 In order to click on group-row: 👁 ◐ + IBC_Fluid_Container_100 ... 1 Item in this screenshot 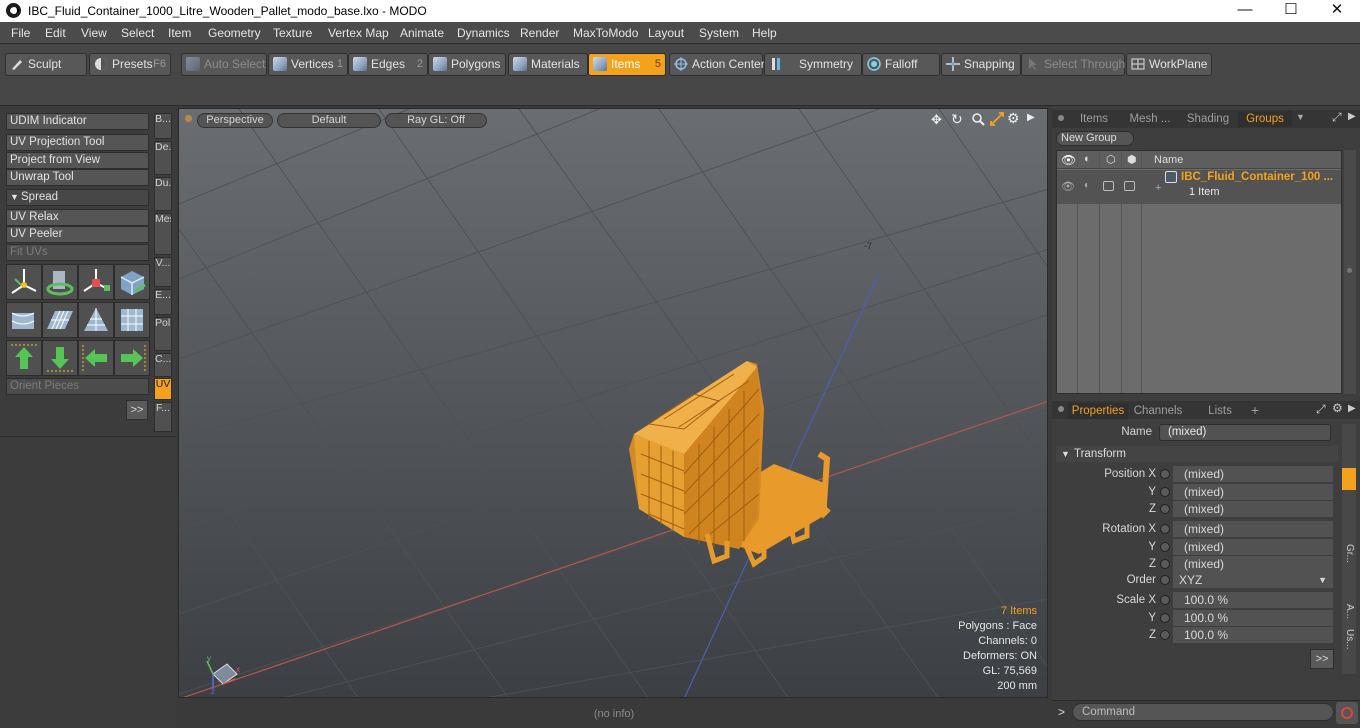, I will do `click(1199, 187)`.